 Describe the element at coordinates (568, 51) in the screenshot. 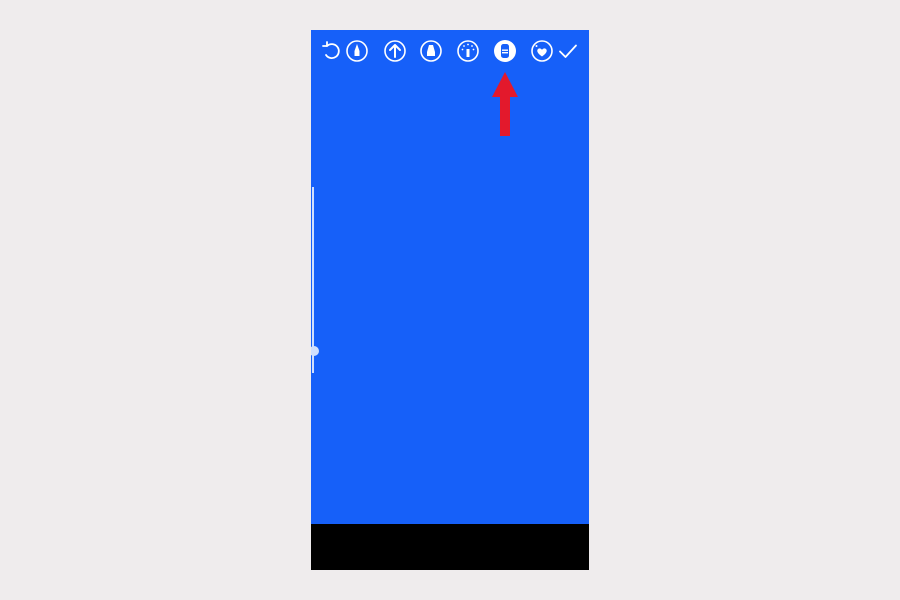

I see `checkmark-icon` at that location.